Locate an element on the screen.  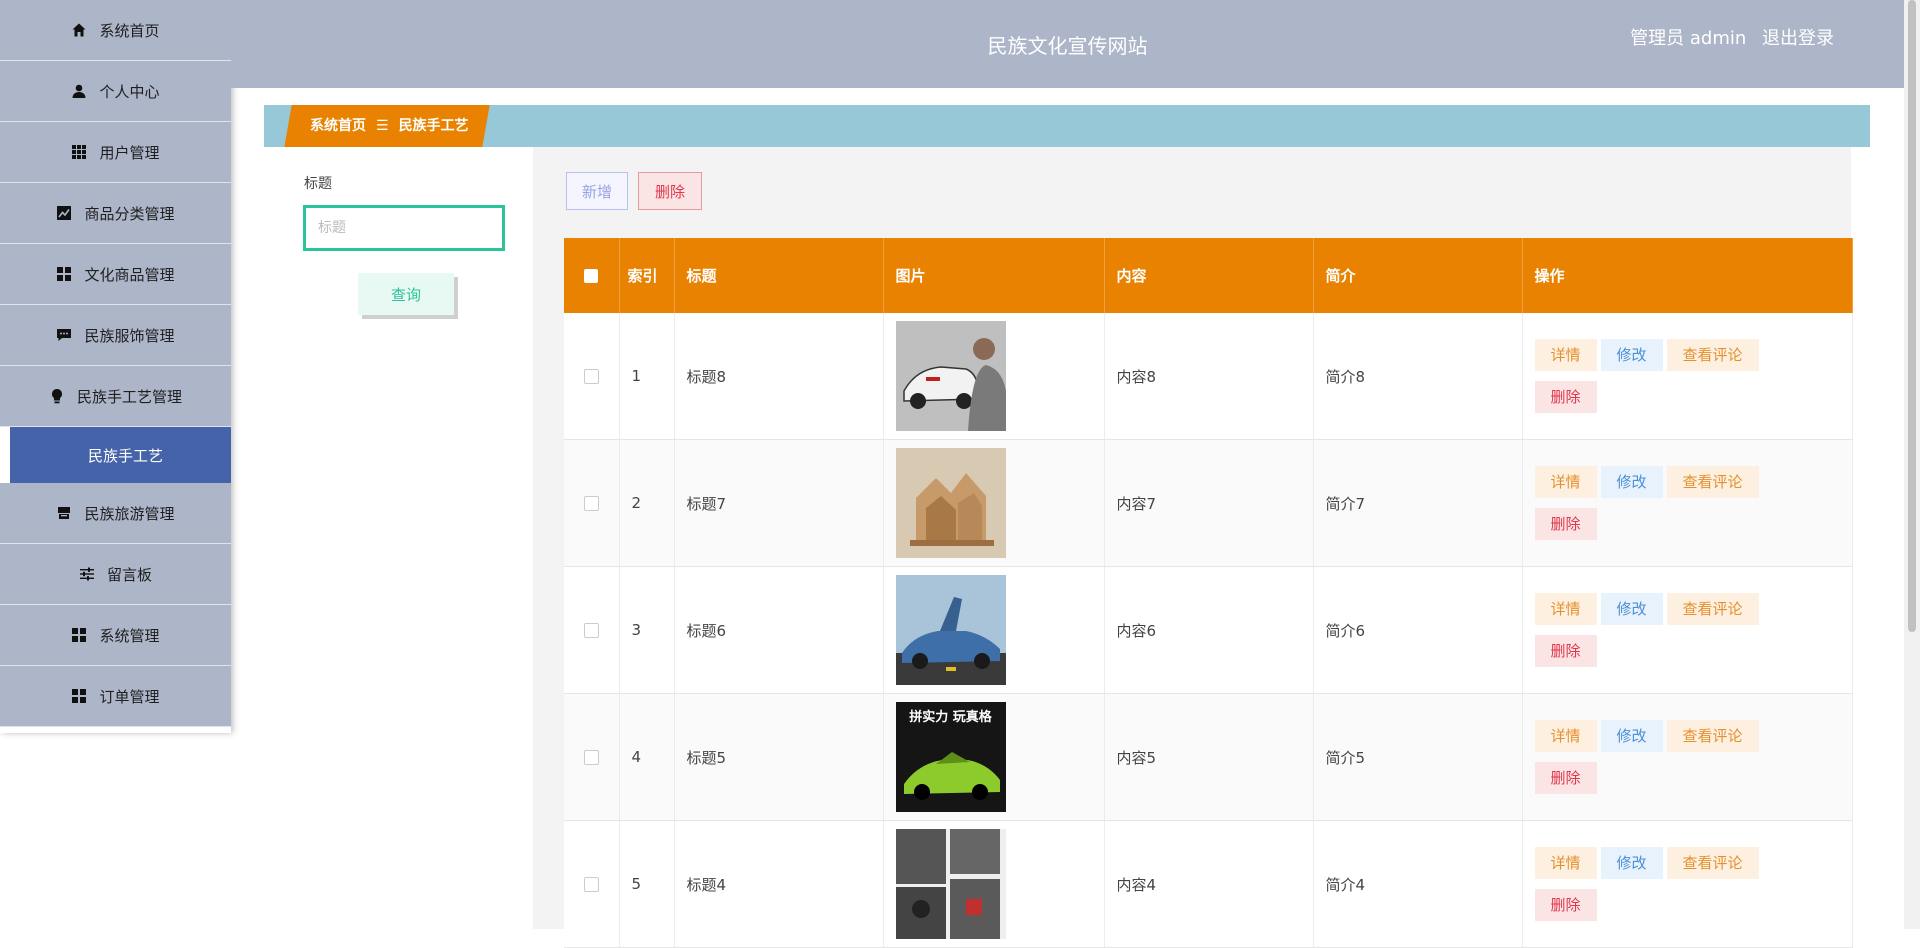
sidebar-item-label: 个人中心 is located at coordinates (129, 91).